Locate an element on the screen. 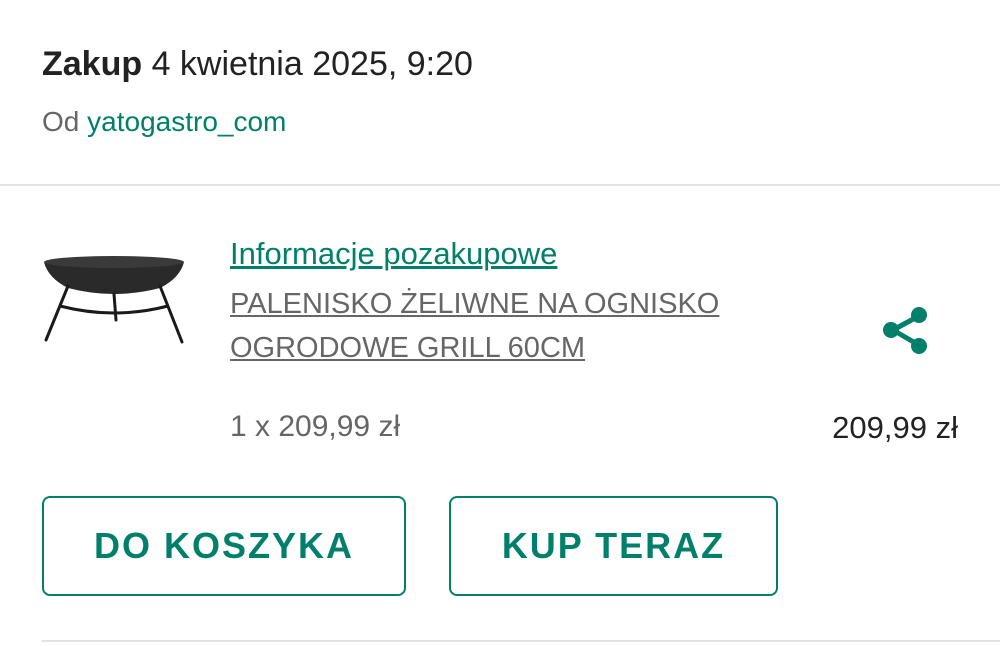 Image resolution: width=1000 pixels, height=646 pixels. seller-prefix: Od is located at coordinates (61, 121).